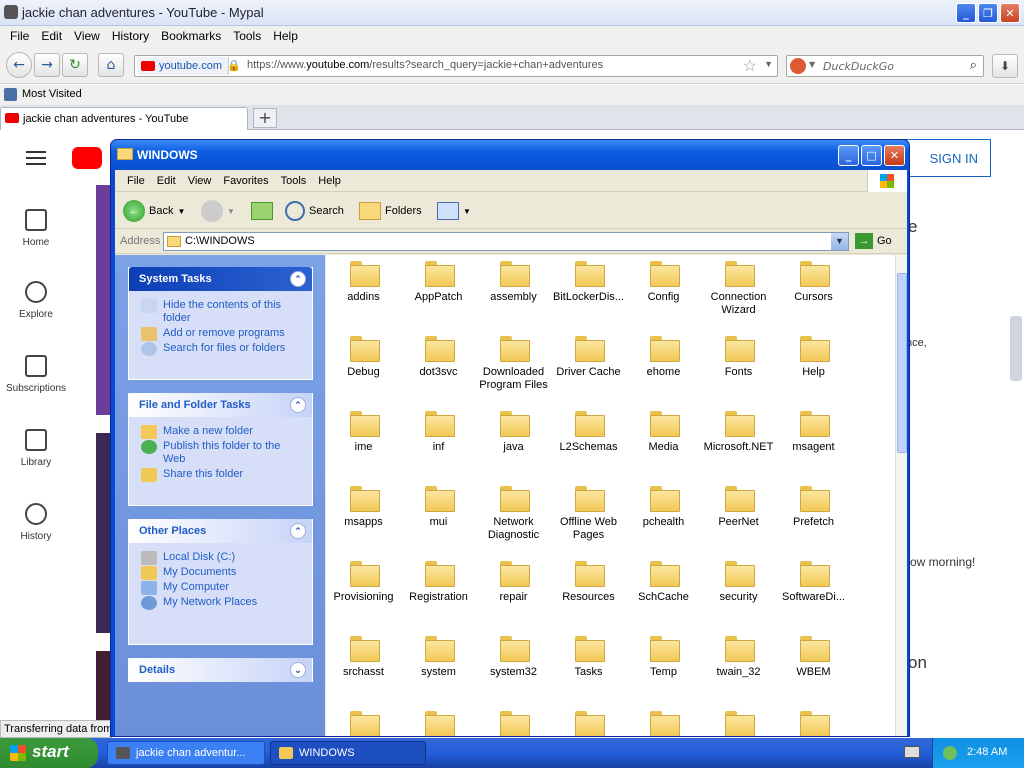 The height and width of the screenshot is (768, 1024). What do you see at coordinates (183, 66) in the screenshot?
I see `site-identity: youtube.com` at bounding box center [183, 66].